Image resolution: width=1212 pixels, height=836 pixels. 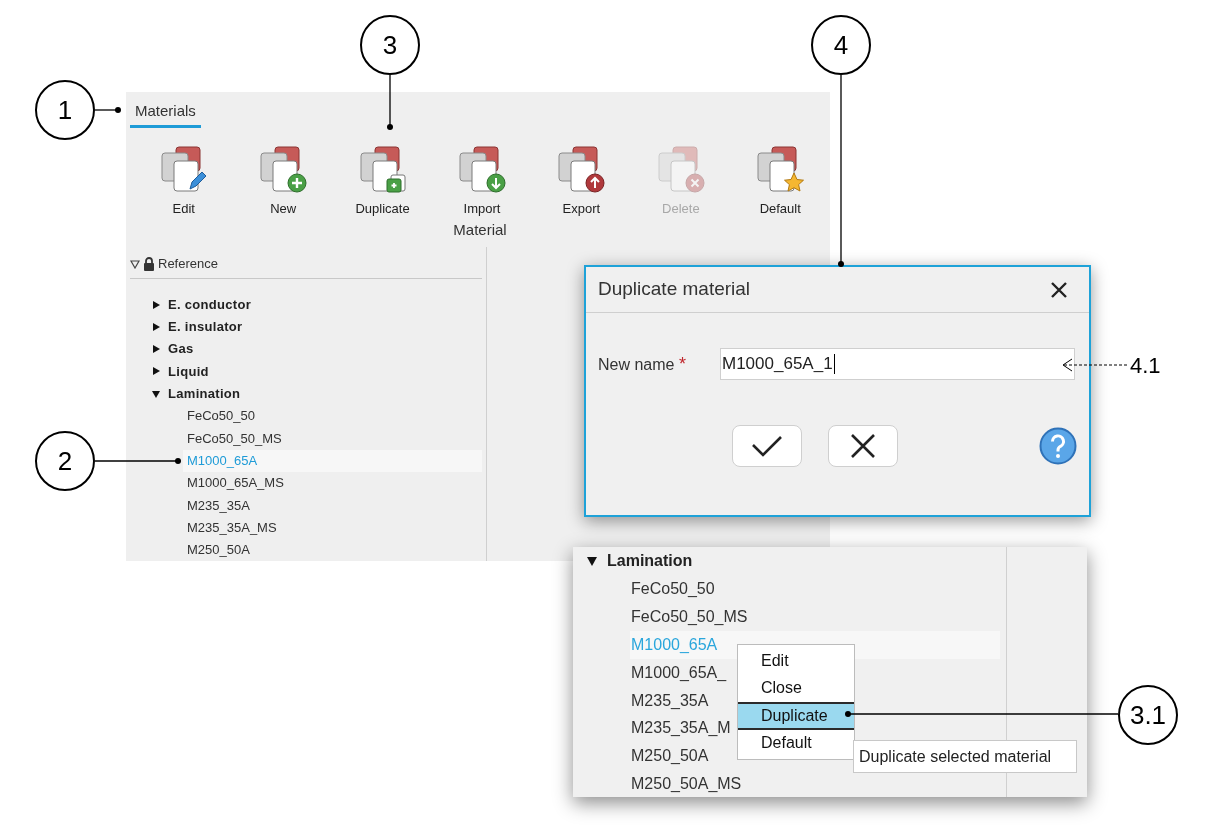 I want to click on toolbar-button: Default, so click(x=780, y=182).